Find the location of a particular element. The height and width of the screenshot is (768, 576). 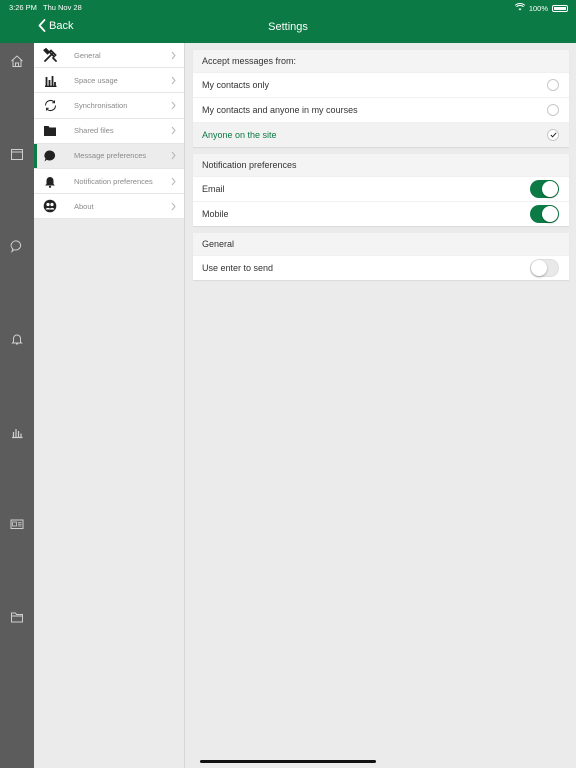

menu-item-general: General is located at coordinates (109, 56).